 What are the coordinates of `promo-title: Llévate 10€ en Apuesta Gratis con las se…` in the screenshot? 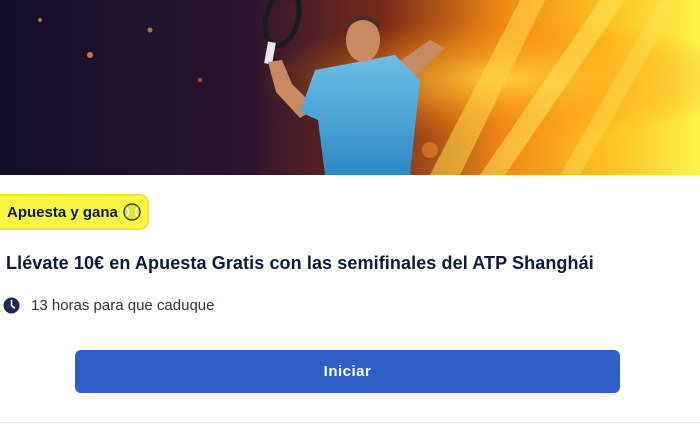 It's located at (300, 263).